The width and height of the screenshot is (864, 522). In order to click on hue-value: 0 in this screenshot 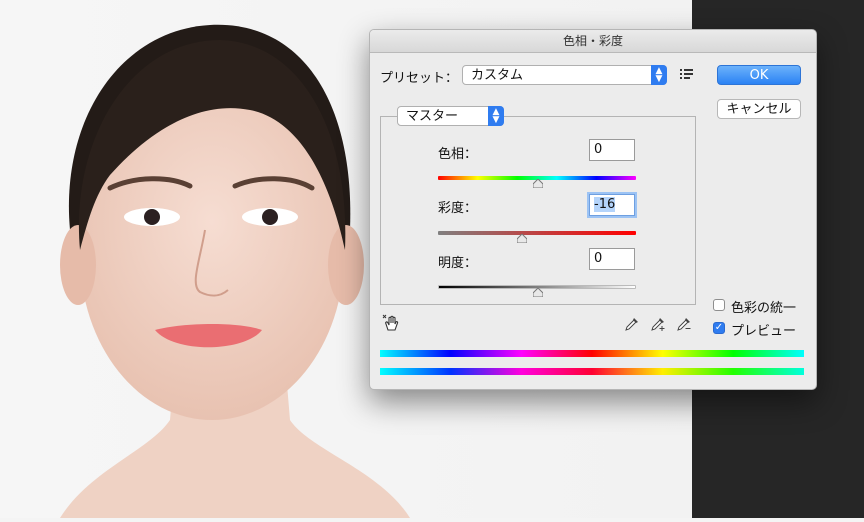, I will do `click(598, 149)`.